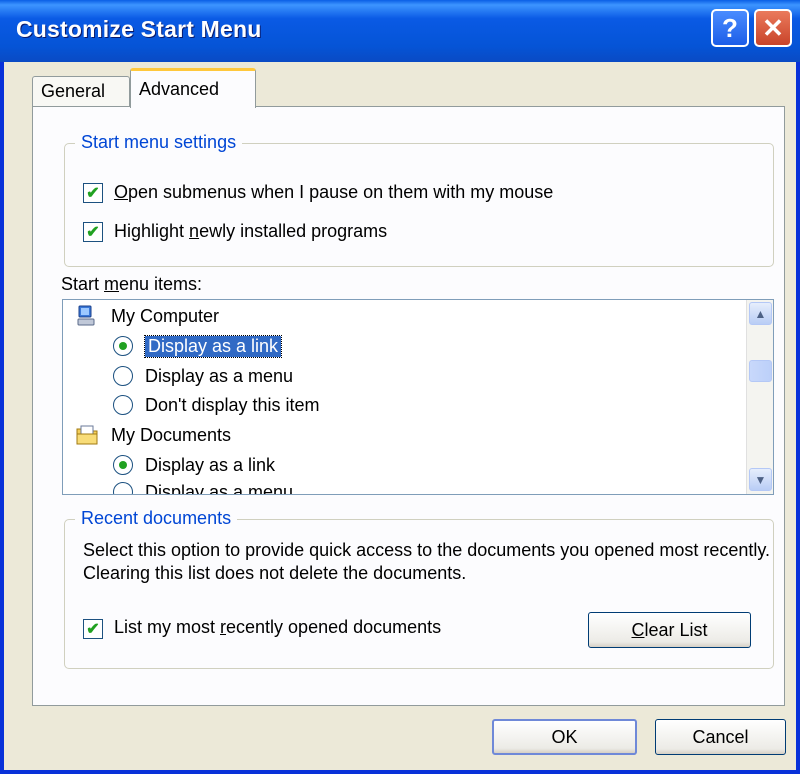 This screenshot has height=774, width=800. I want to click on my-computer-icon, so click(86, 315).